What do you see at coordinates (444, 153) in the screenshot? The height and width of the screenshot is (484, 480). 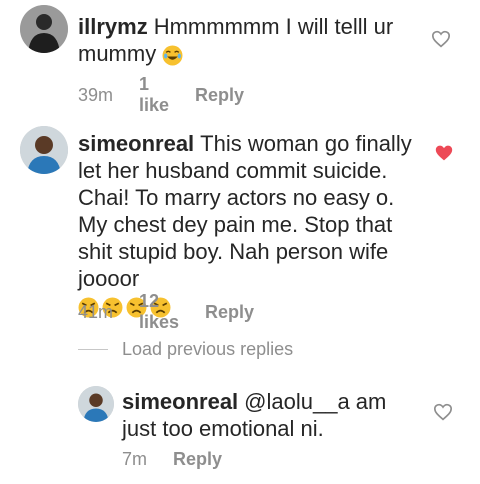 I see `heart-filled-icon` at bounding box center [444, 153].